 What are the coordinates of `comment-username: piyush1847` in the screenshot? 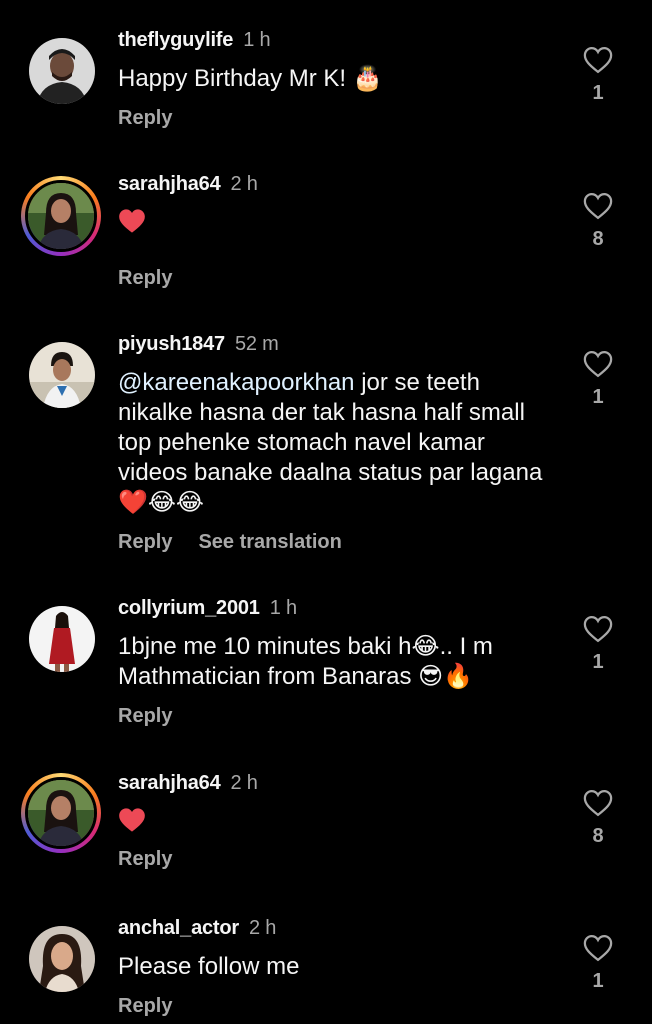 It's located at (171, 344).